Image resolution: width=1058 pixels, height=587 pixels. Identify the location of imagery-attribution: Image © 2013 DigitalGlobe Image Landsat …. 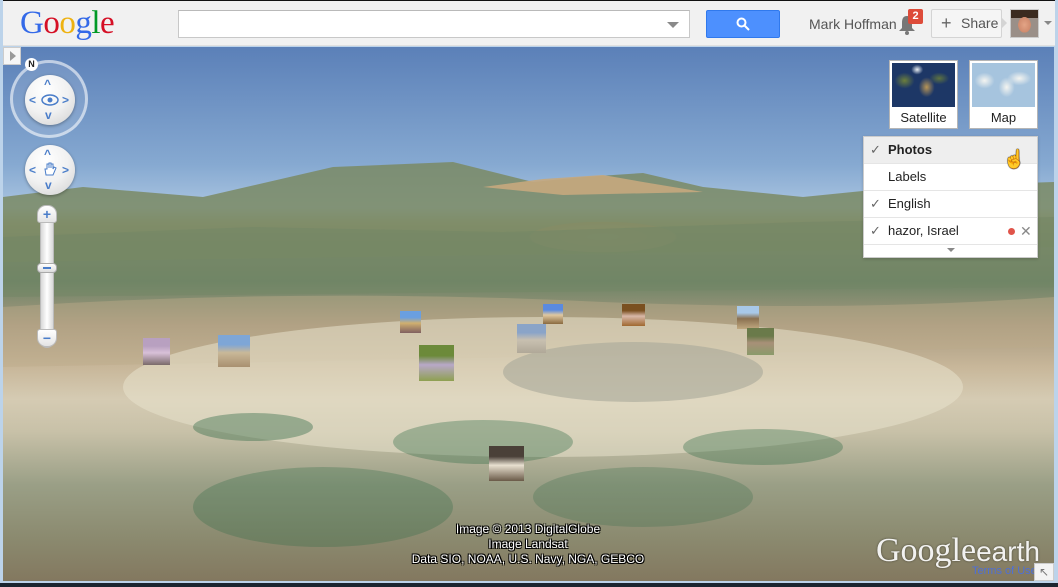
(528, 544).